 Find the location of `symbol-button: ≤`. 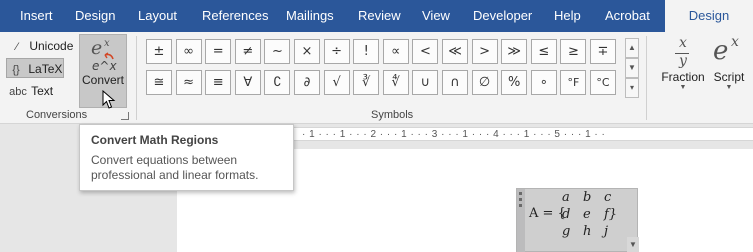

symbol-button: ≤ is located at coordinates (543, 51).